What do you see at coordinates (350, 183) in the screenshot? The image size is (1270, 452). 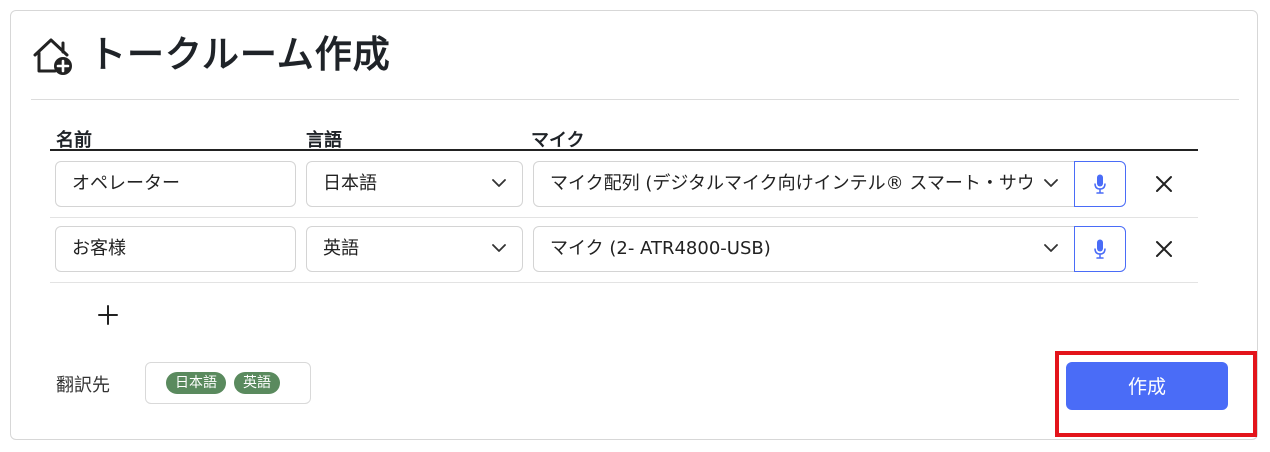 I see `language-select-value: 日本語` at bounding box center [350, 183].